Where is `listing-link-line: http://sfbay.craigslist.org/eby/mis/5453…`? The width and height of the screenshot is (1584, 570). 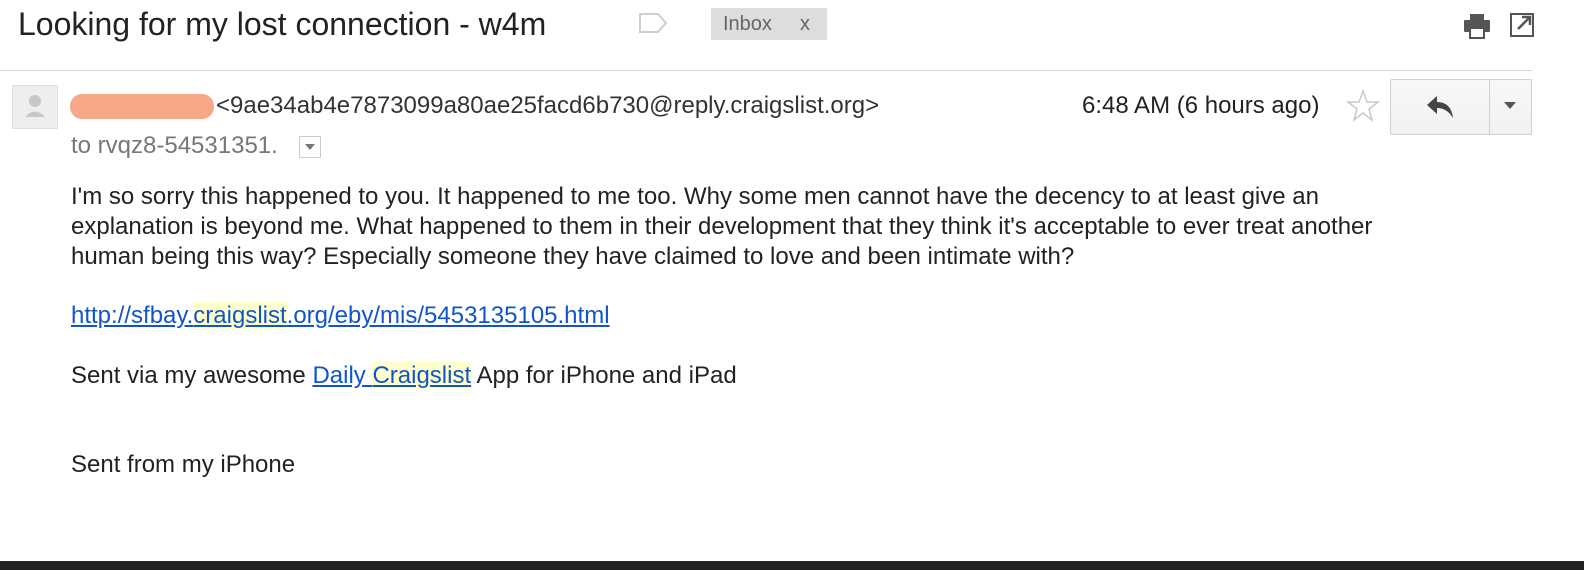 listing-link-line: http://sfbay.craigslist.org/eby/mis/5453… is located at coordinates (340, 316).